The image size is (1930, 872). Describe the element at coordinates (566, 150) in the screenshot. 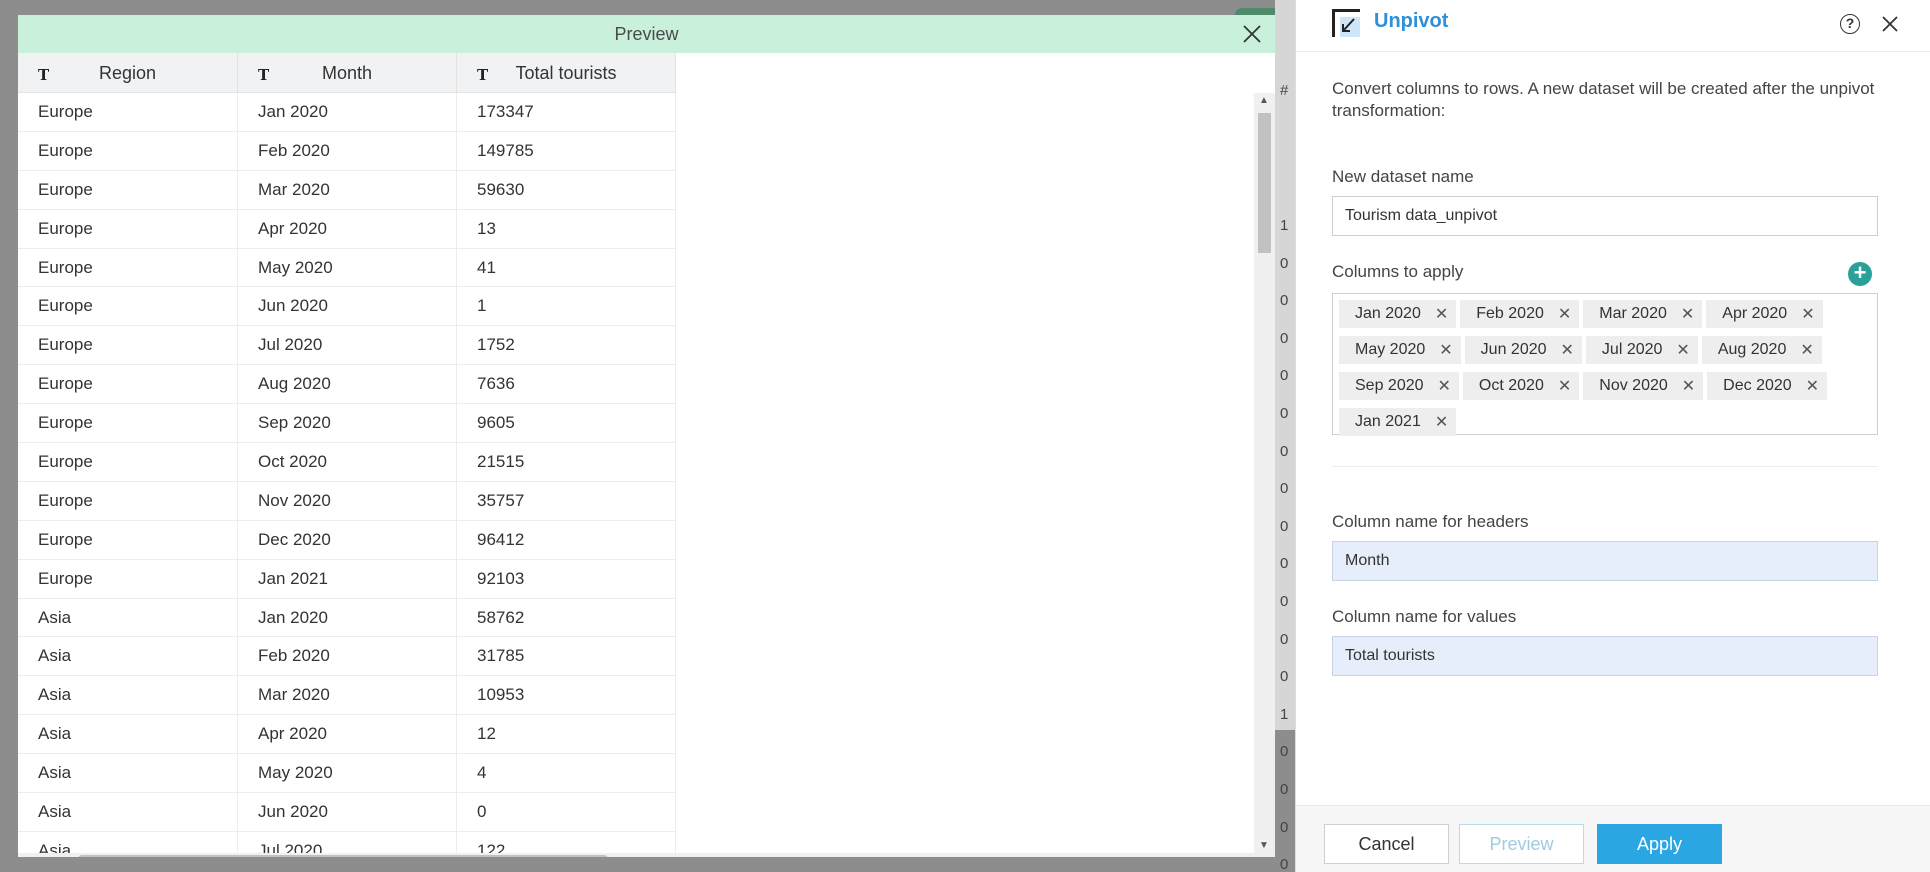

I see `table-cell: 149785` at that location.